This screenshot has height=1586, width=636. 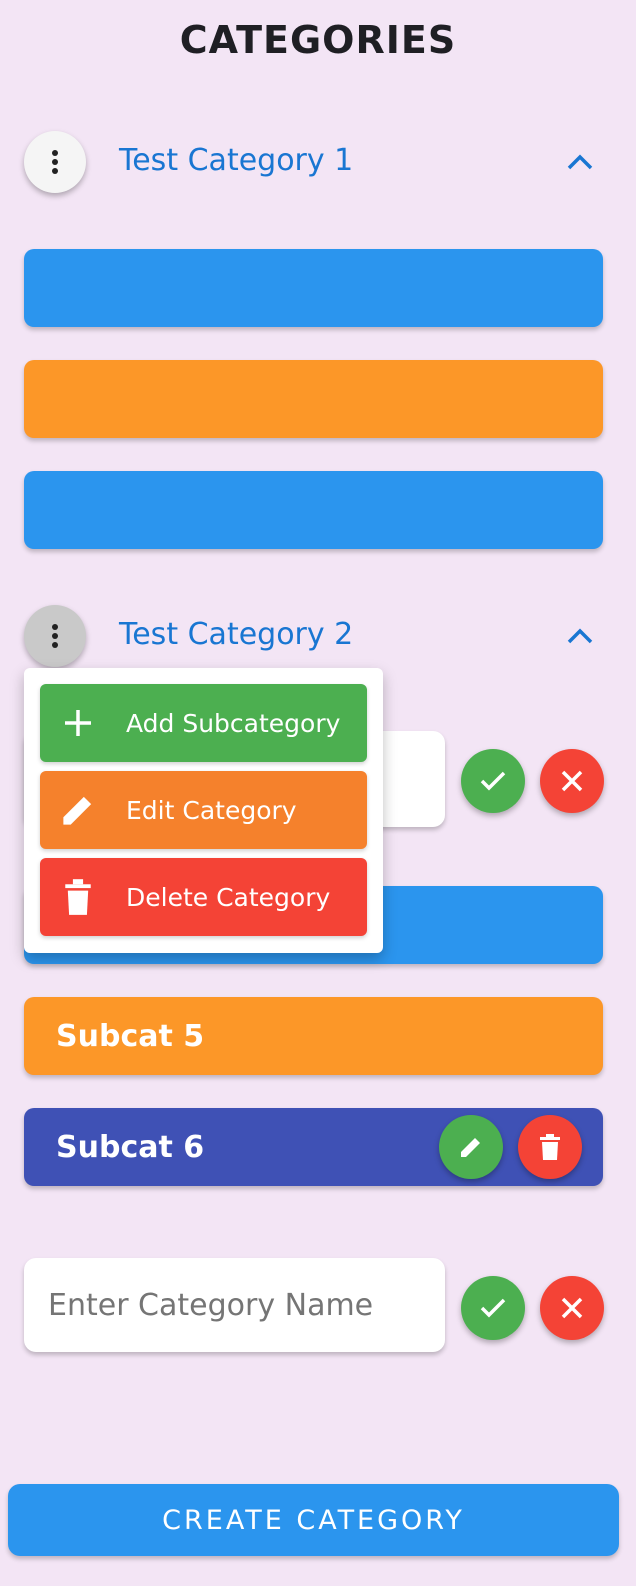 I want to click on subcategory-bar: Subcat 5, so click(x=313, y=1036).